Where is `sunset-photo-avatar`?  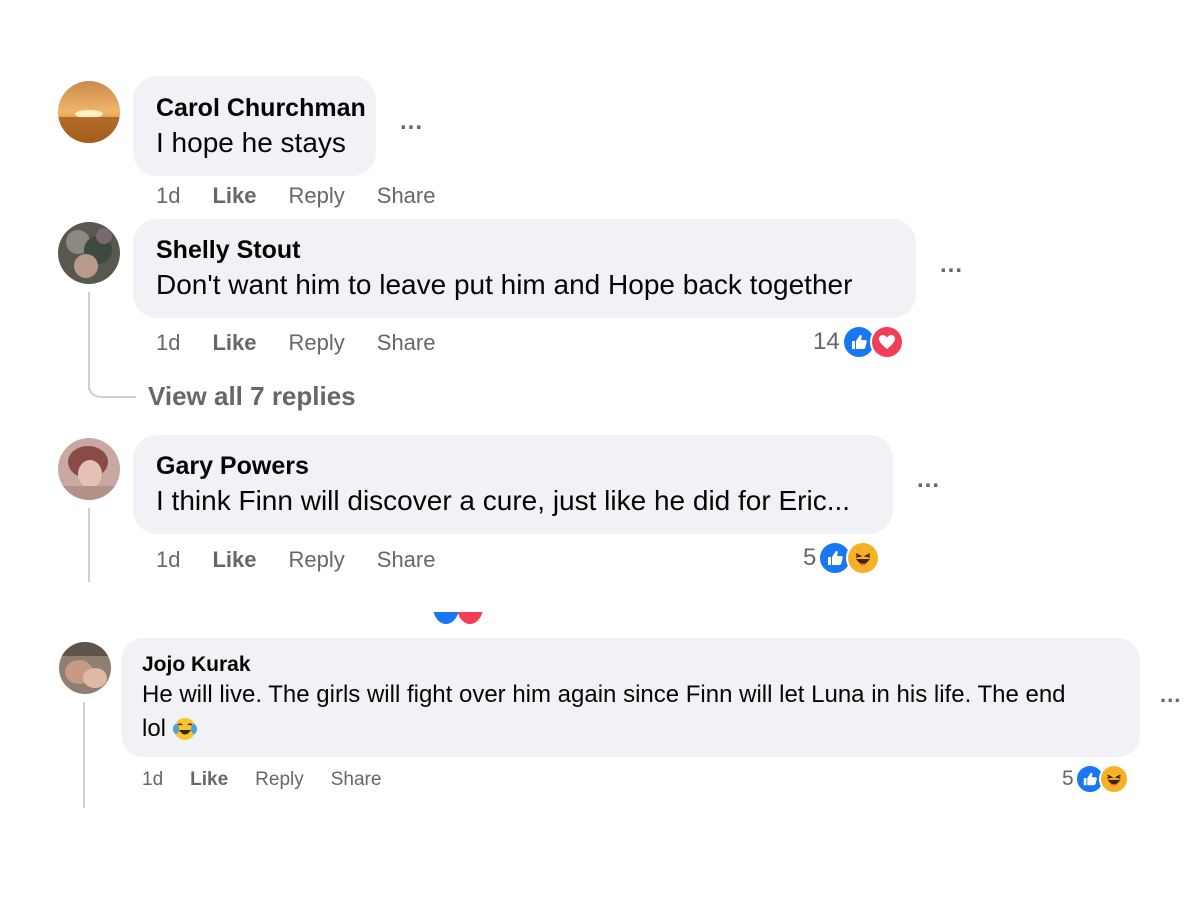 sunset-photo-avatar is located at coordinates (89, 112).